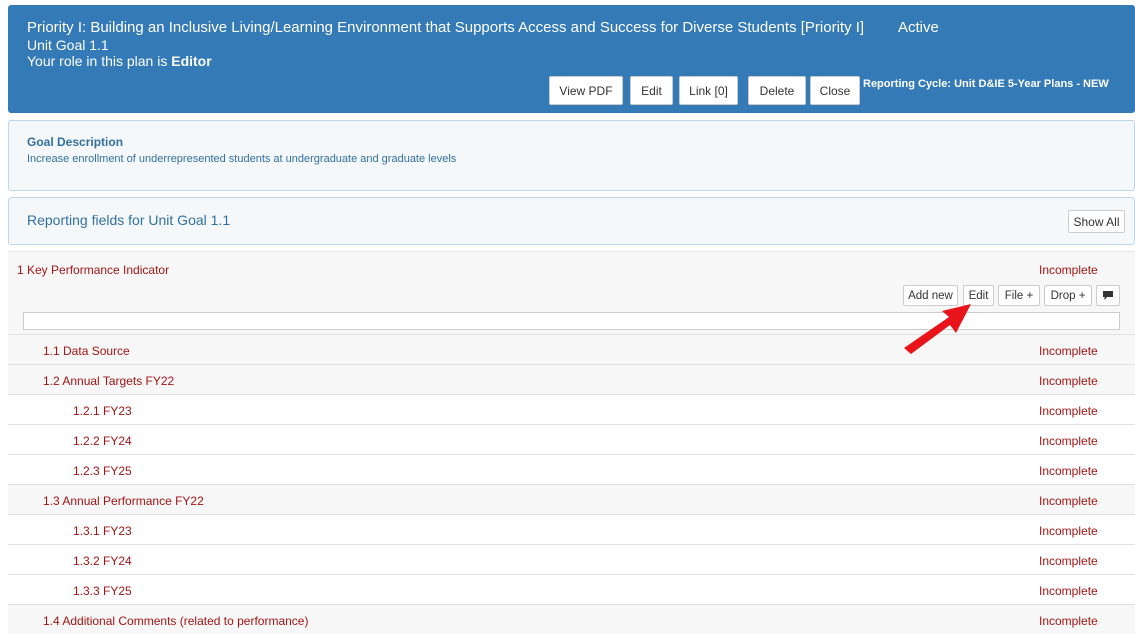 Image resolution: width=1135 pixels, height=634 pixels. Describe the element at coordinates (97, 61) in the screenshot. I see `role-prefix: Your role in this plan is` at that location.